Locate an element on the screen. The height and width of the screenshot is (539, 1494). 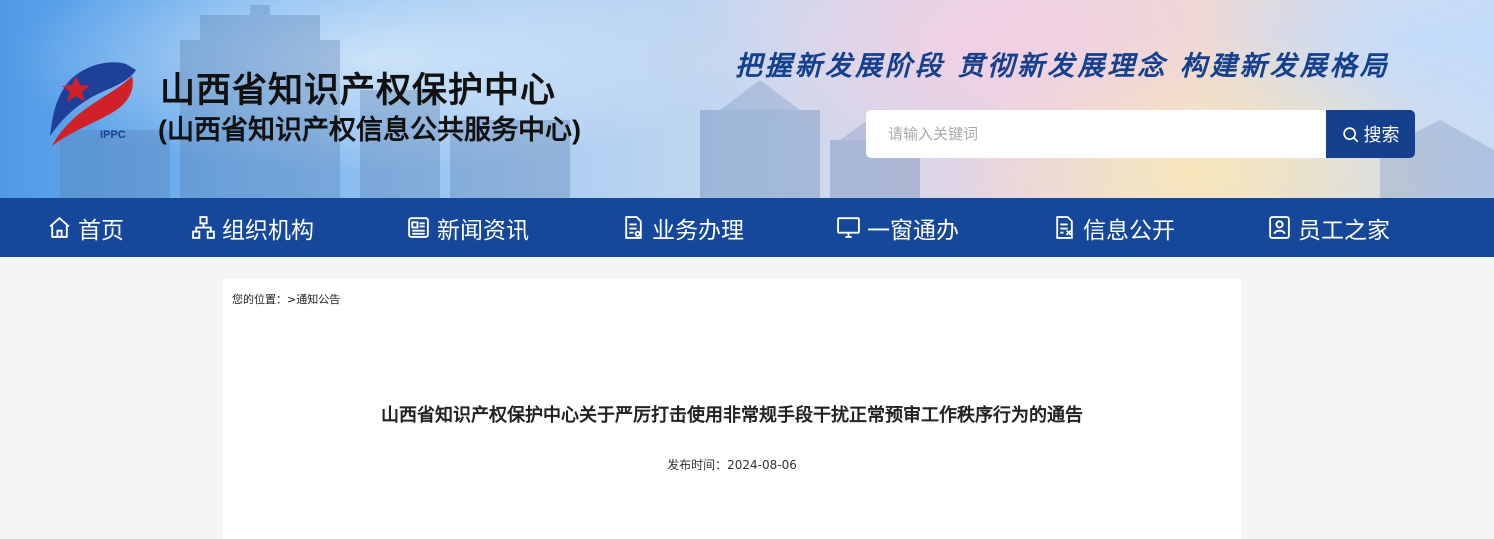
logo-text: IPPC is located at coordinates (113, 135).